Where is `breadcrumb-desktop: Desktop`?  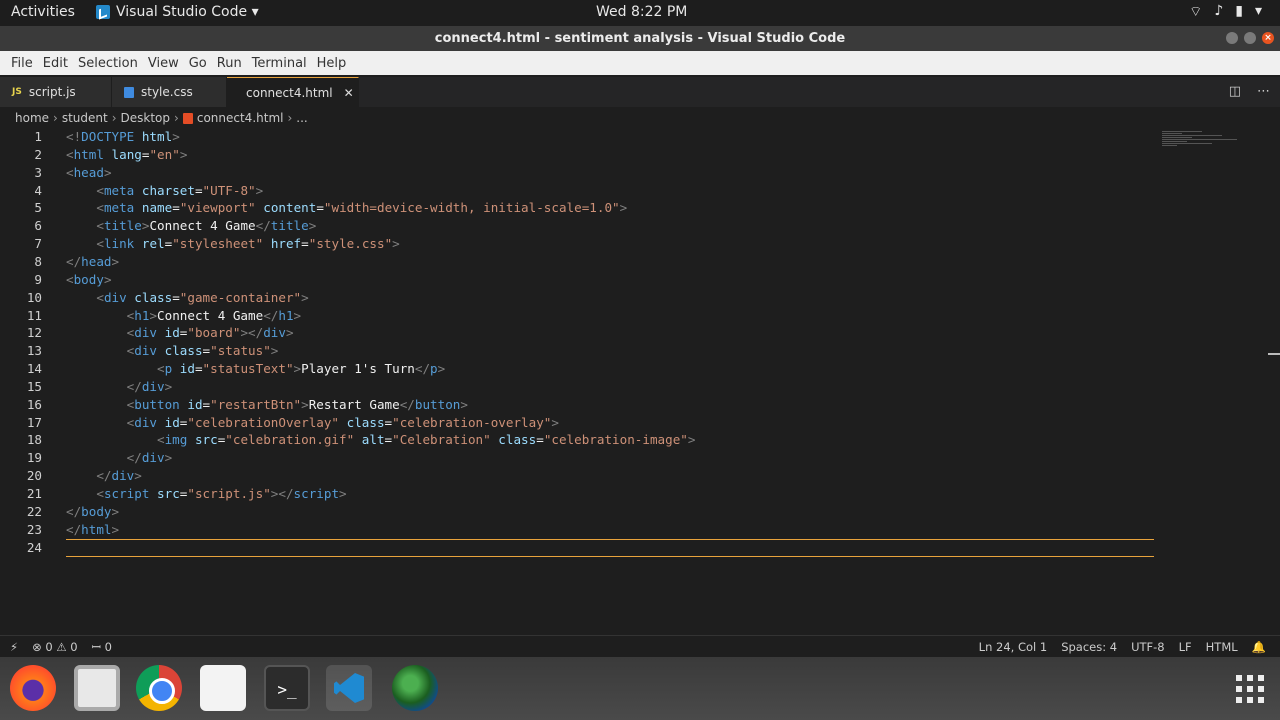
breadcrumb-desktop: Desktop is located at coordinates (146, 118).